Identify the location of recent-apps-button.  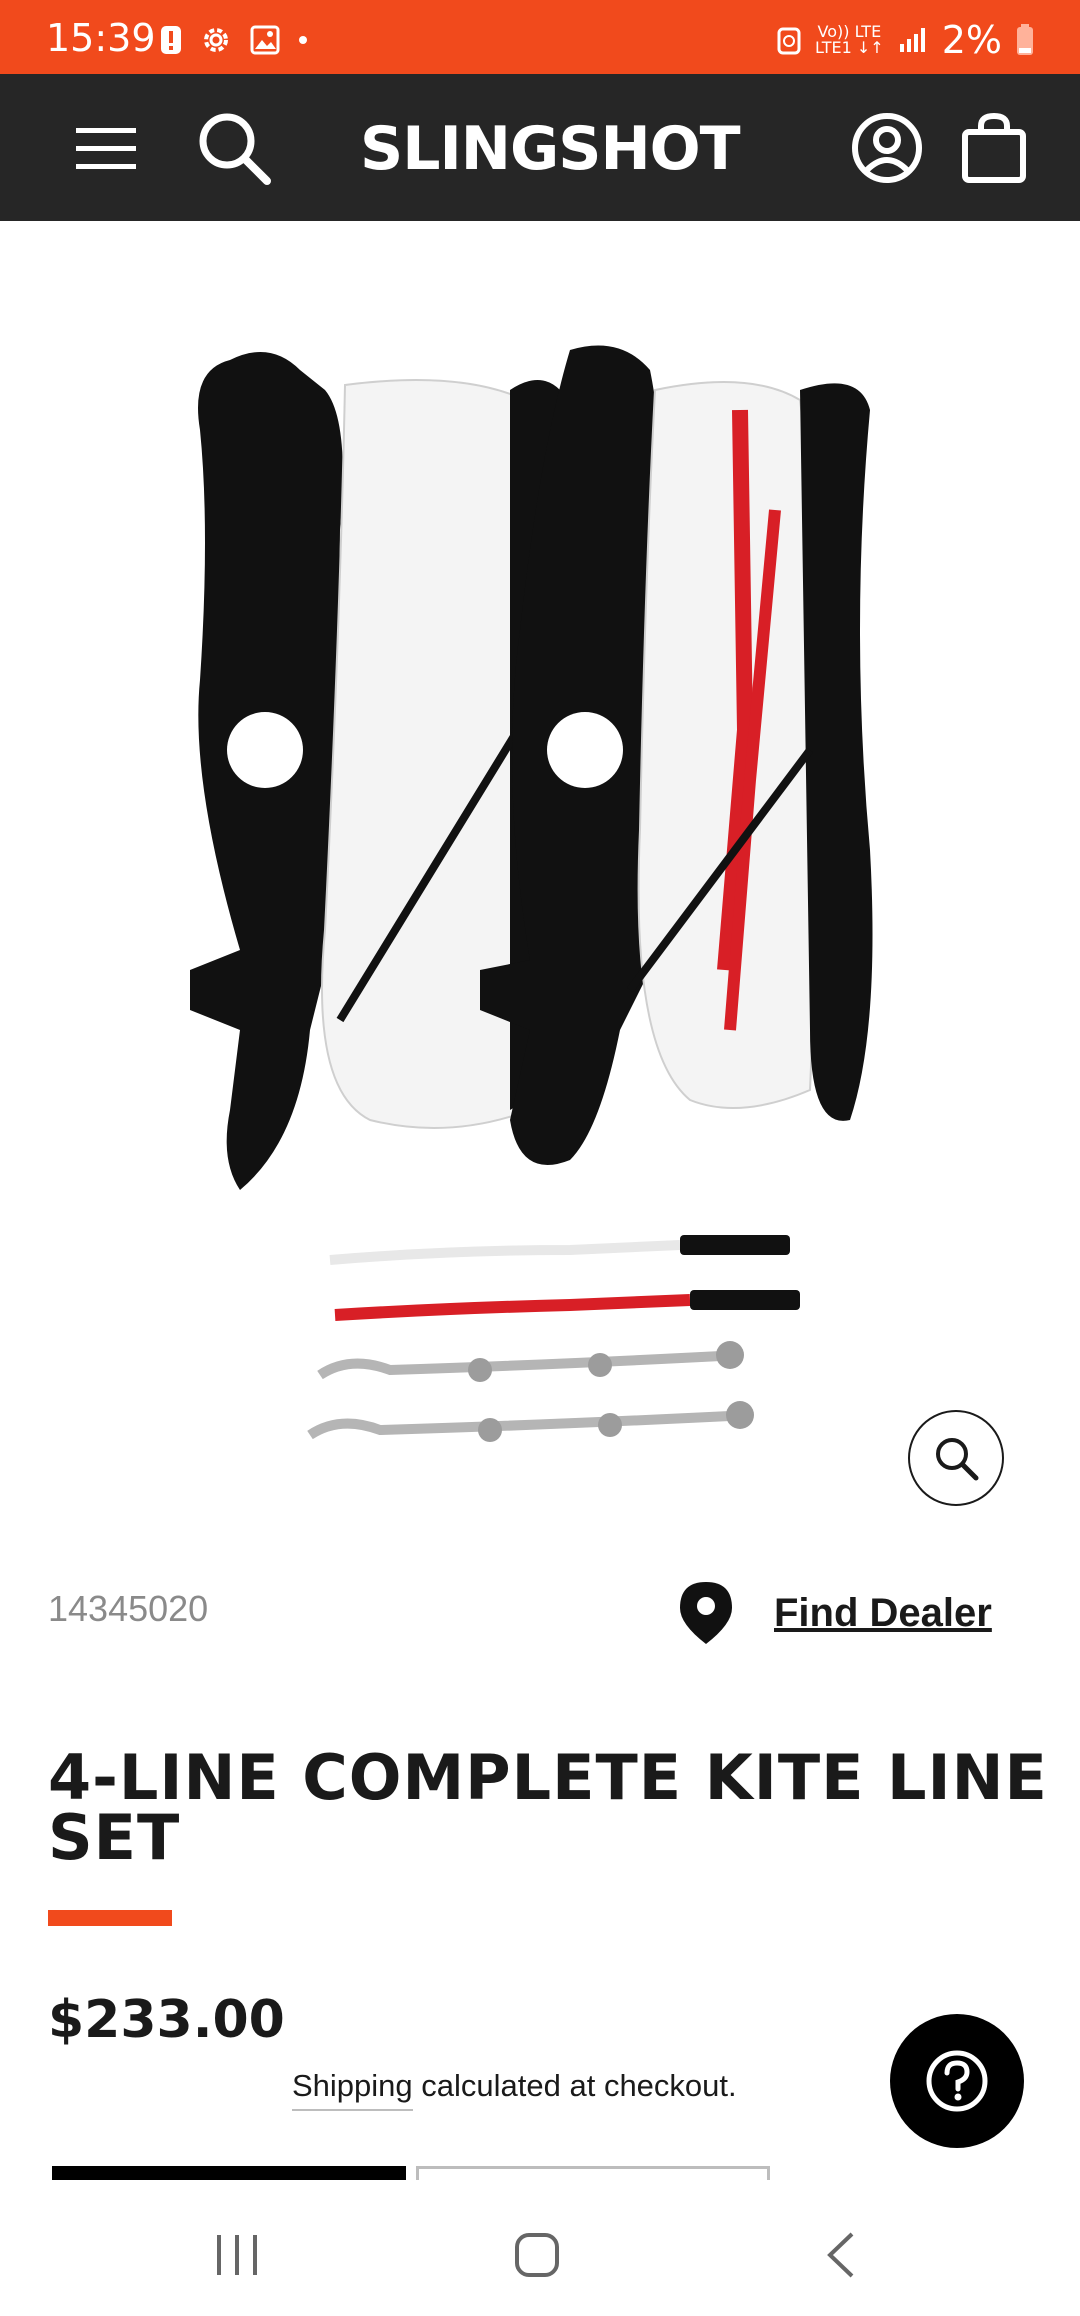
(237, 2255).